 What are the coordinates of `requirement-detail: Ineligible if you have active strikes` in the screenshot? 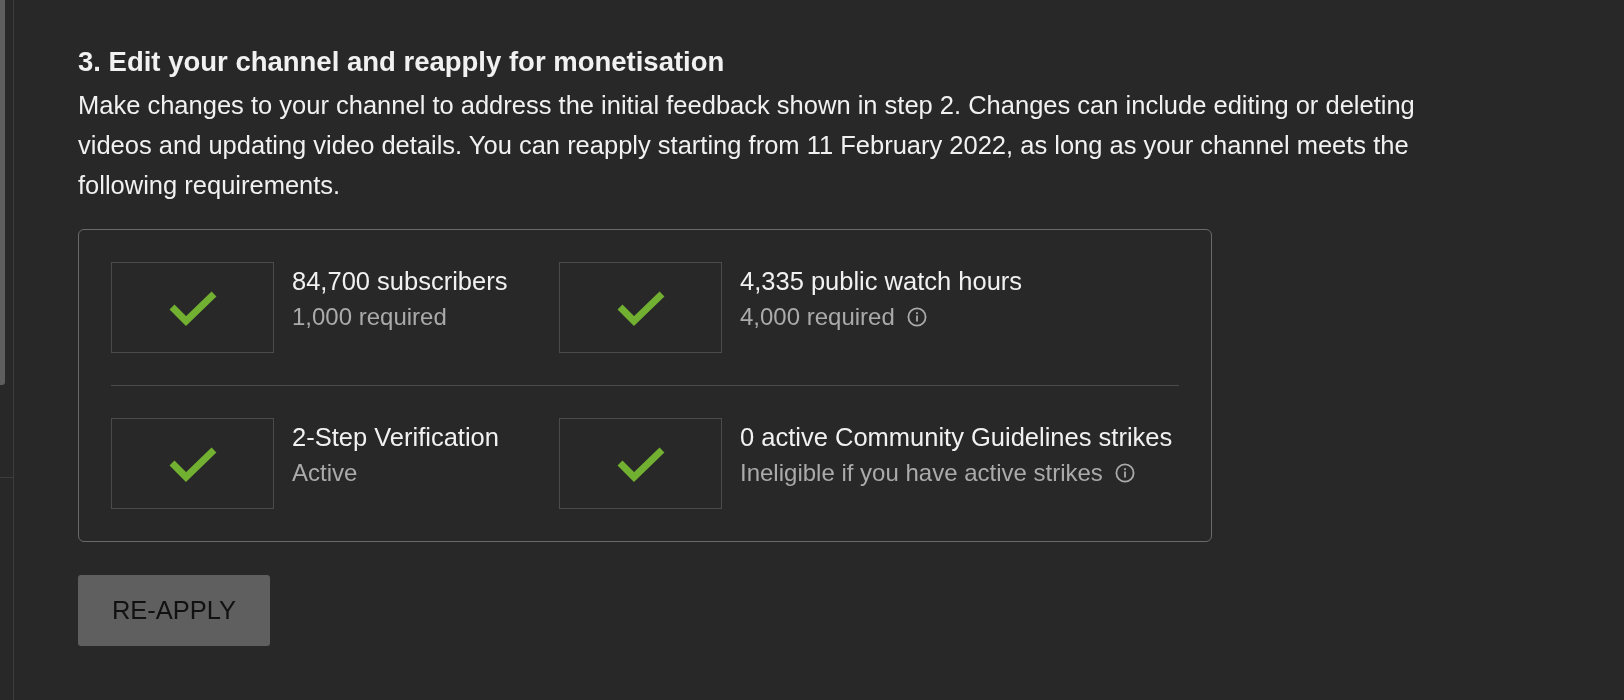 It's located at (921, 473).